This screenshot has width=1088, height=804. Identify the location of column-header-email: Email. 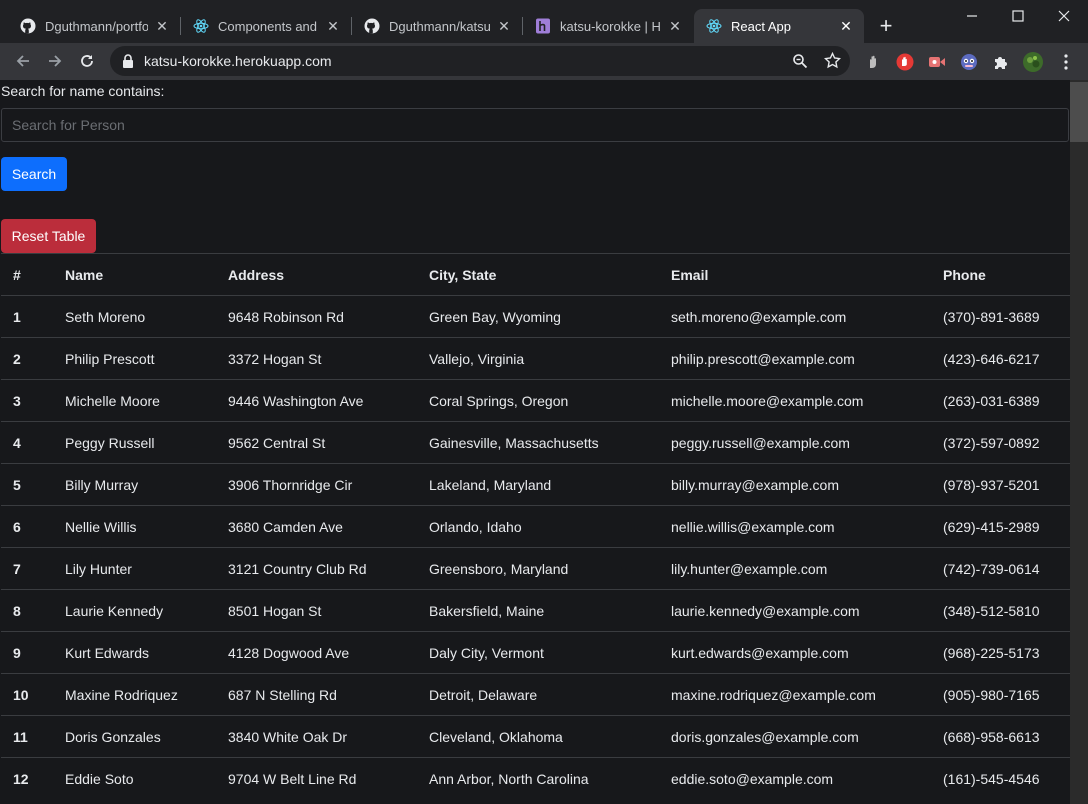
(795, 274).